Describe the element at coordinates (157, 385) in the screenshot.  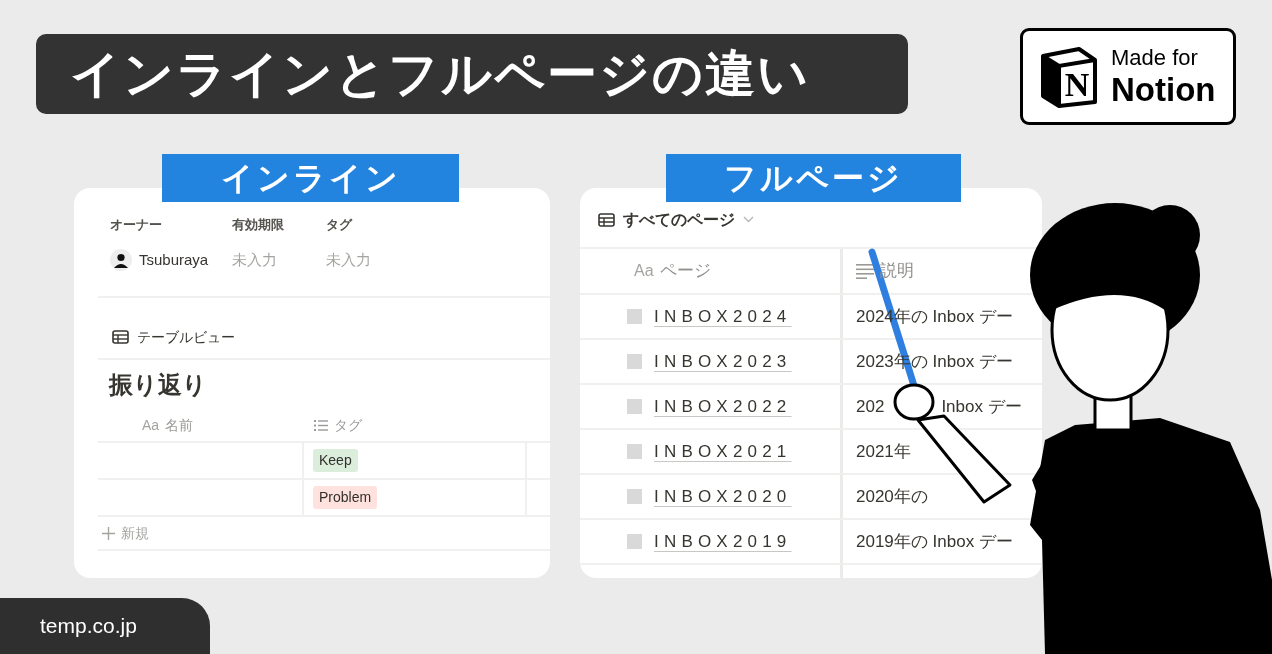
I see `database-title: 振り返り` at that location.